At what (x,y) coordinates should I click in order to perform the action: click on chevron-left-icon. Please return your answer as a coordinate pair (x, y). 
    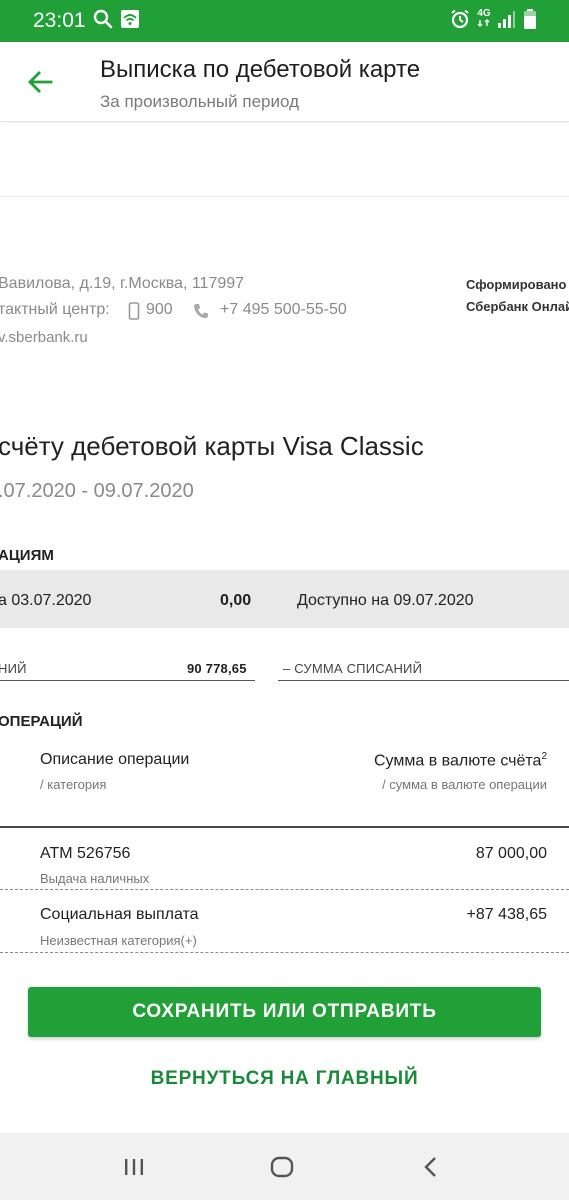
    Looking at the image, I should click on (430, 1167).